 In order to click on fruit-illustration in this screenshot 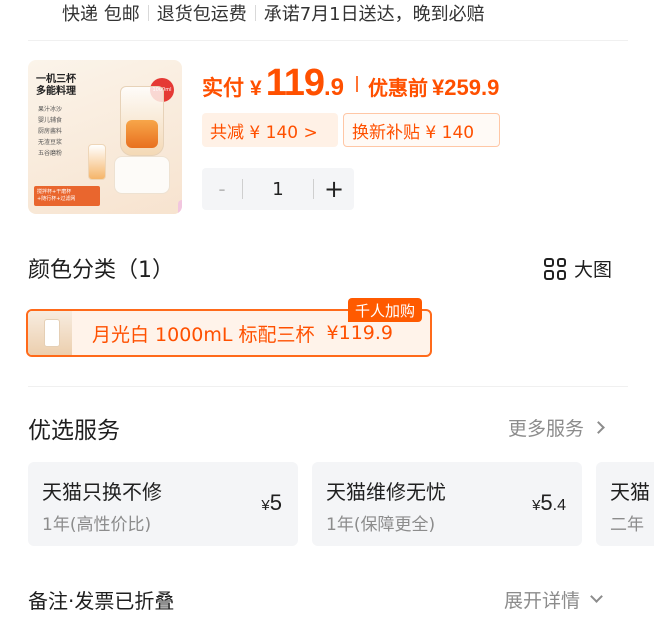, I will do `click(142, 134)`.